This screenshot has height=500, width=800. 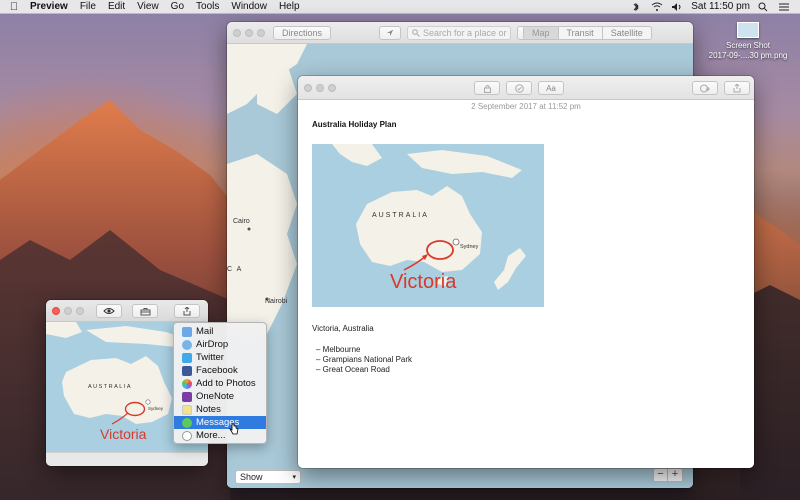 What do you see at coordinates (748, 30) in the screenshot?
I see `file-thumbnail` at bounding box center [748, 30].